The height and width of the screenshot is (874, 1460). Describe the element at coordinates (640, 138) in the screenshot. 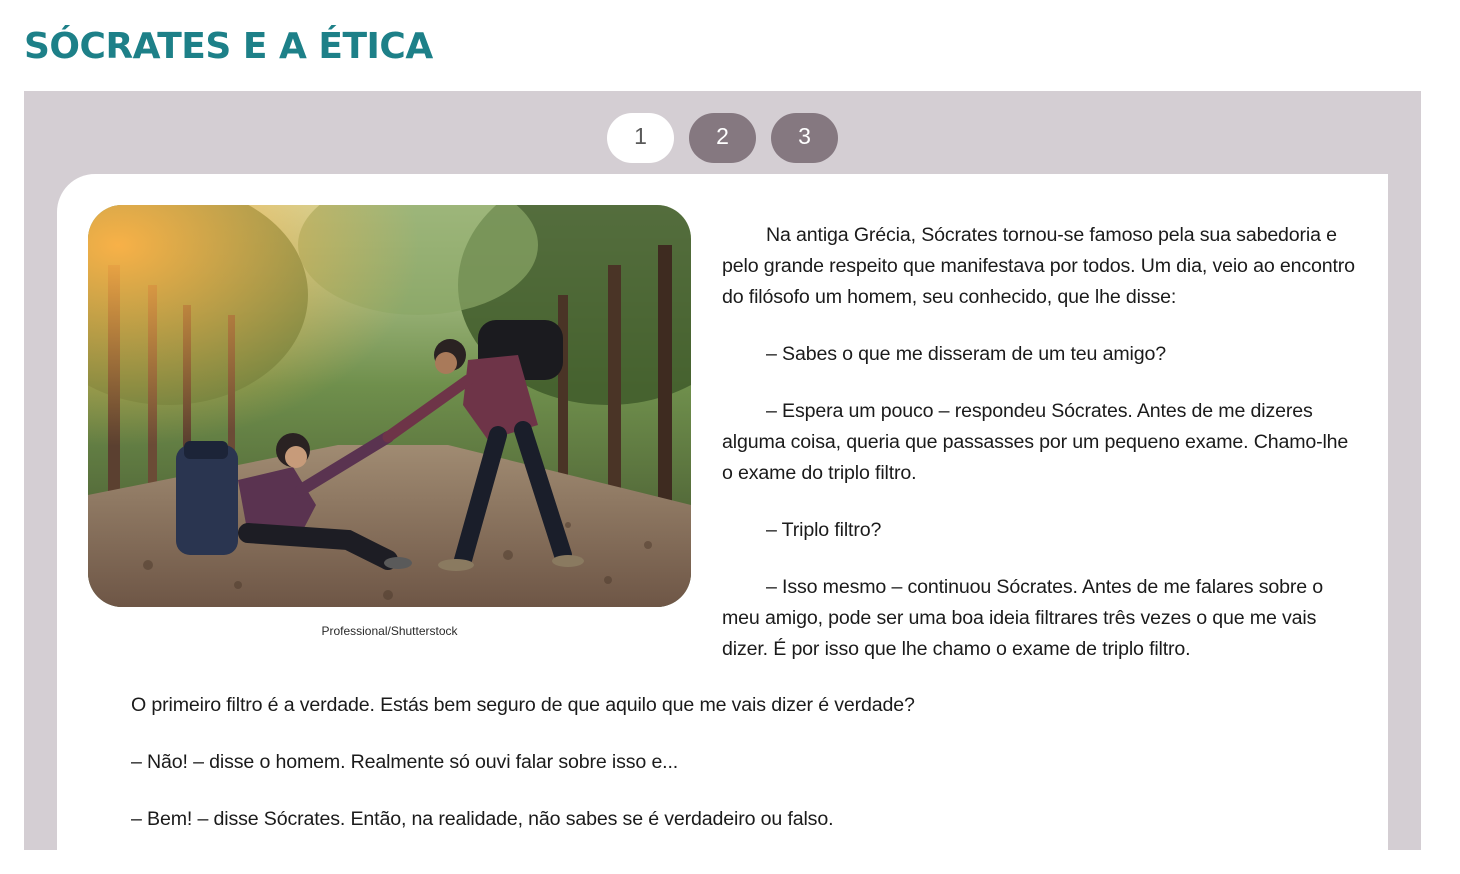

I see `page-button-1: 1` at that location.